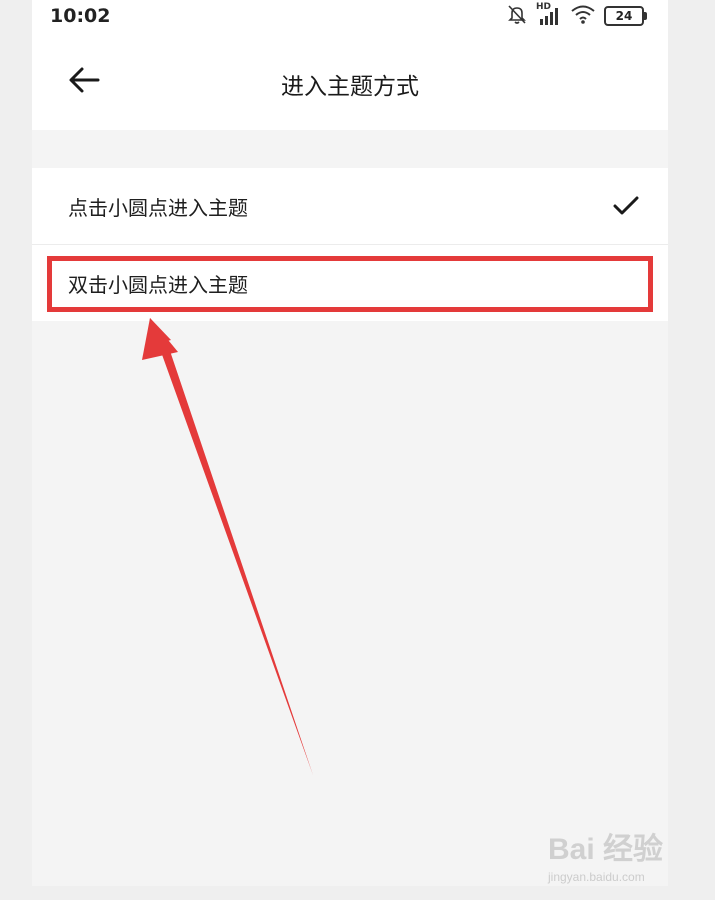  I want to click on battery-icon: 24, so click(625, 16).